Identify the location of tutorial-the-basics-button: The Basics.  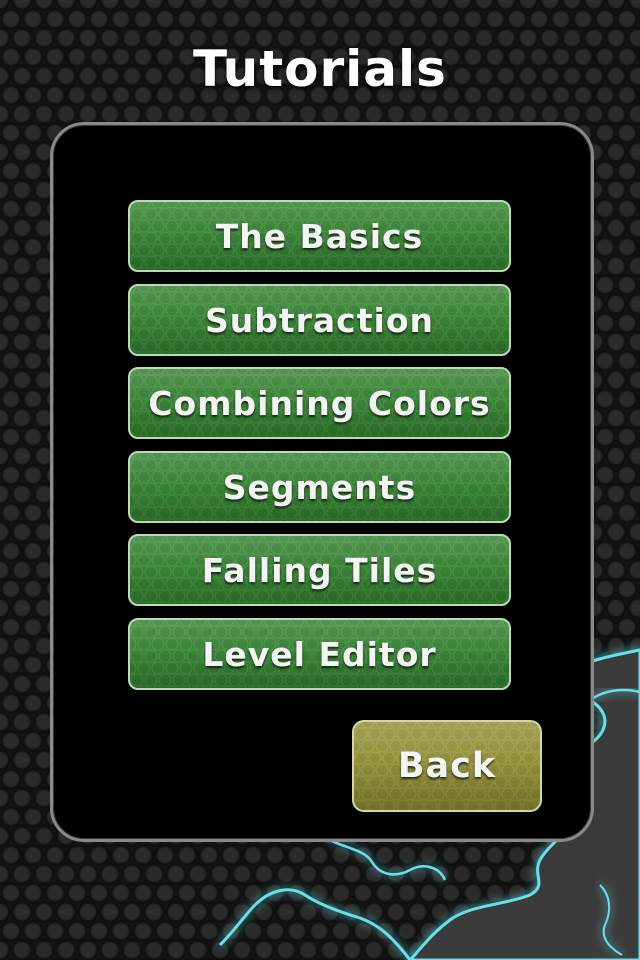
(319, 236).